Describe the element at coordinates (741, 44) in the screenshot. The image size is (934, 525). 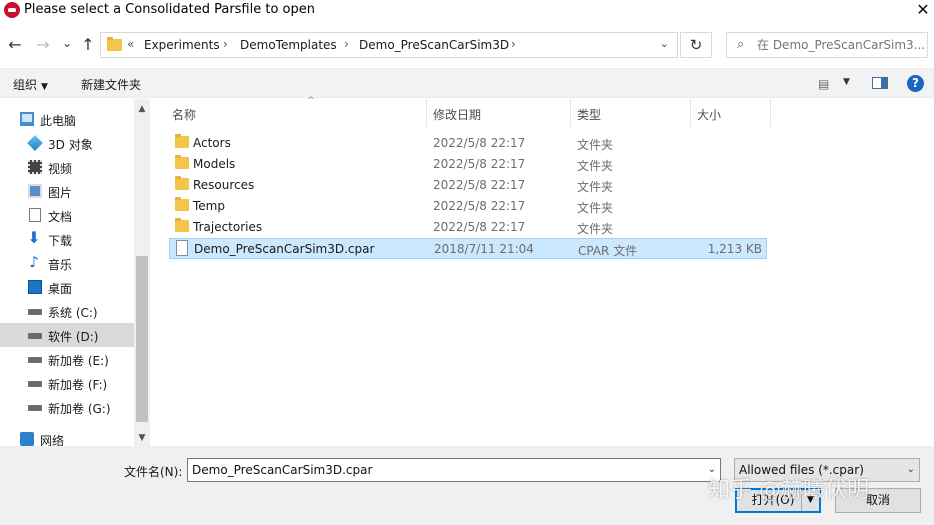
I see `search-icon: ⌕` at that location.